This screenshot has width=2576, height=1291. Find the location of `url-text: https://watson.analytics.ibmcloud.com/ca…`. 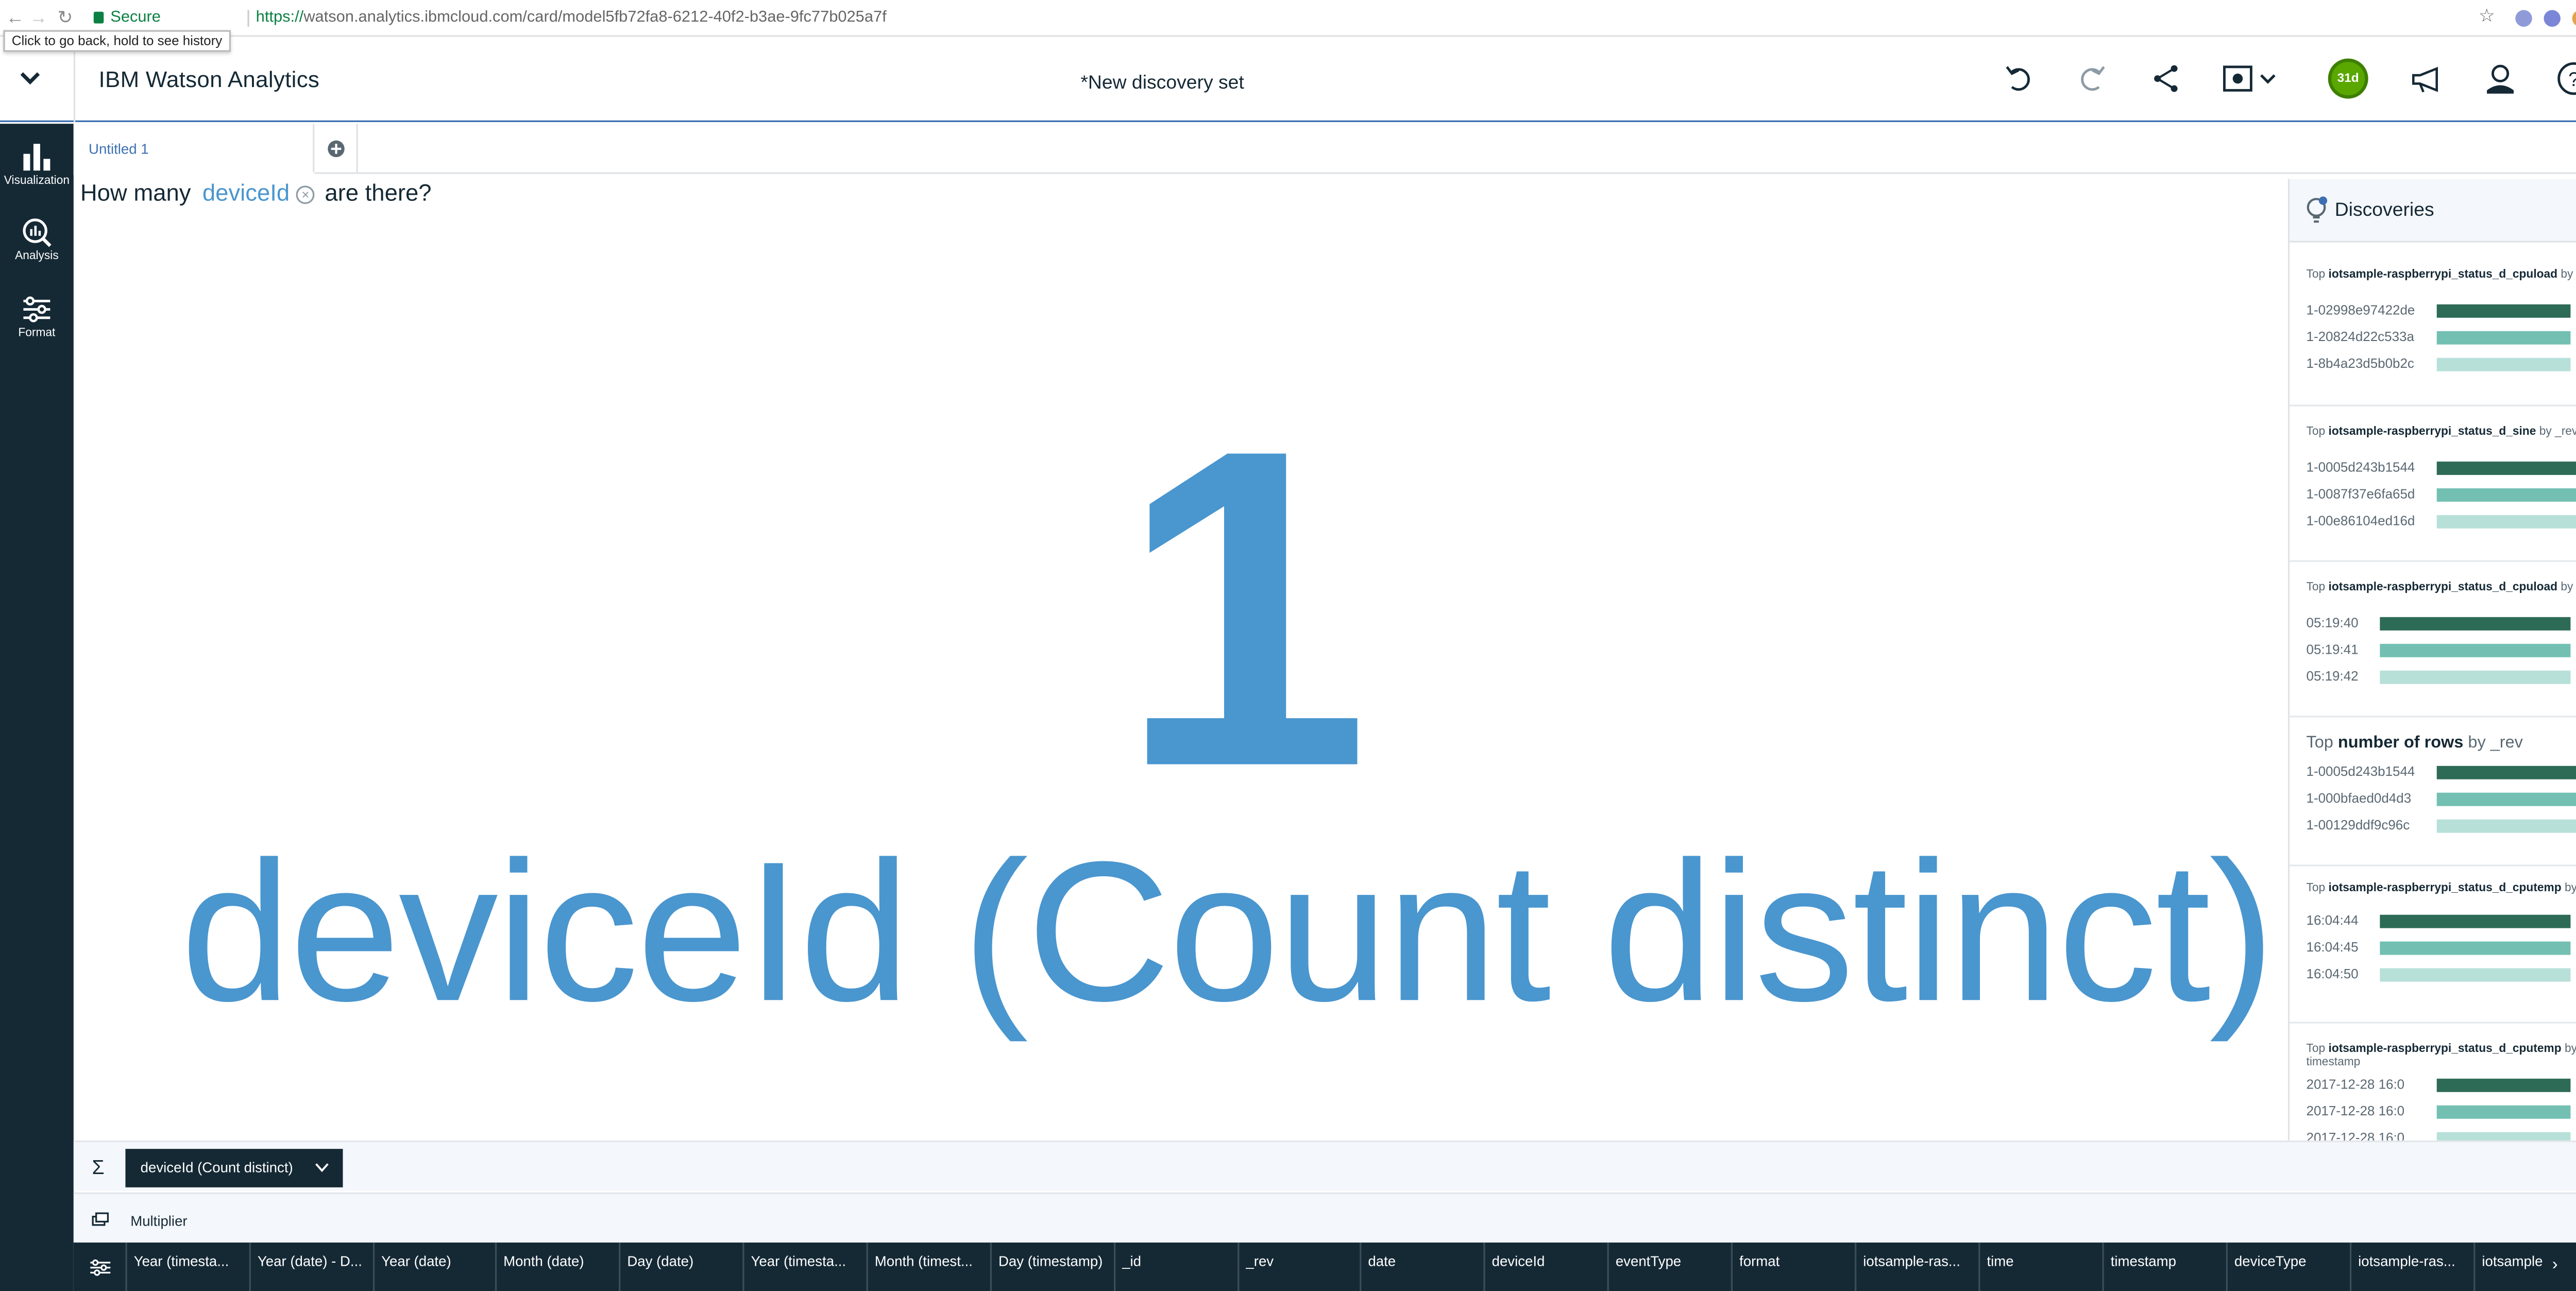

url-text: https://watson.analytics.ibmcloud.com/ca… is located at coordinates (571, 18).